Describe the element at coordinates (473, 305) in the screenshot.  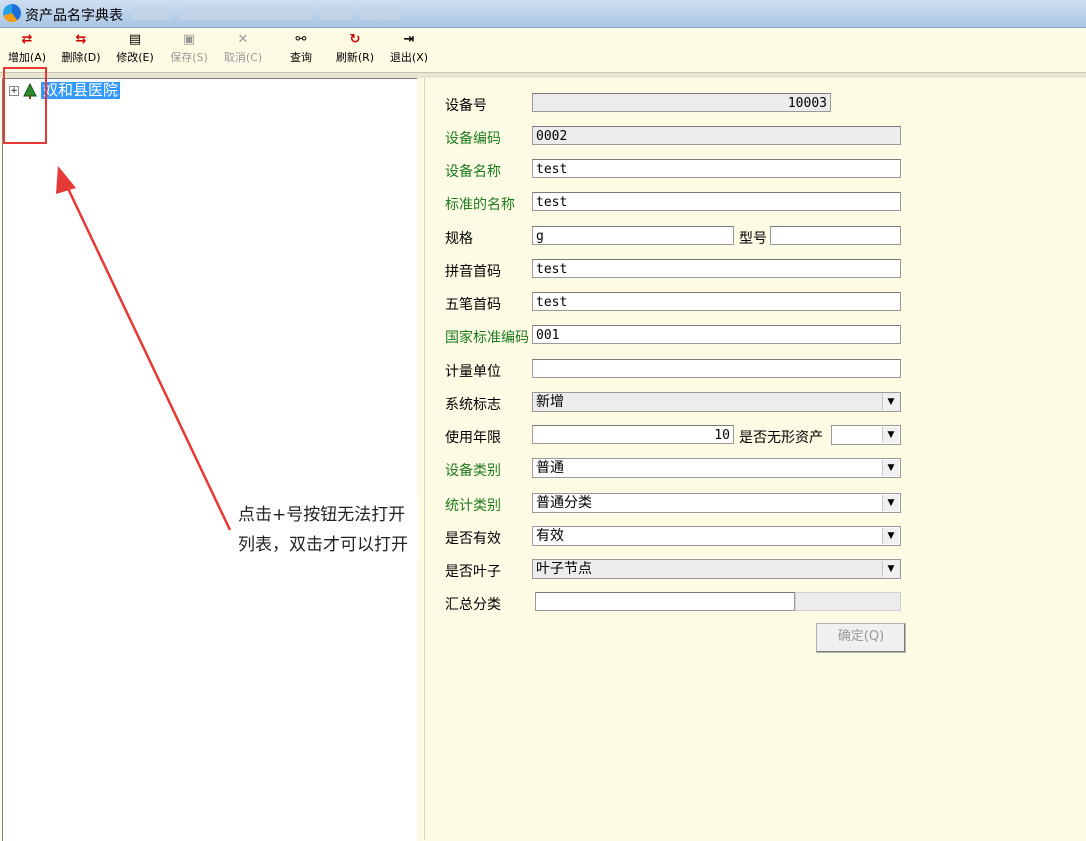
I see `wubi-label: 五笔首码` at that location.